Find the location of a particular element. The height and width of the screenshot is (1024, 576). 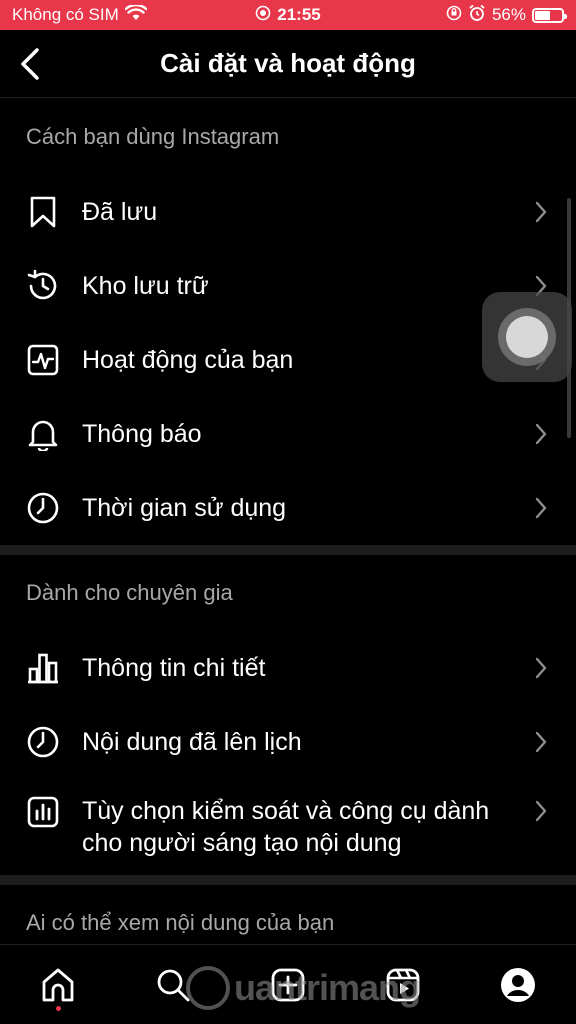

watermark-logo-icon is located at coordinates (208, 988).